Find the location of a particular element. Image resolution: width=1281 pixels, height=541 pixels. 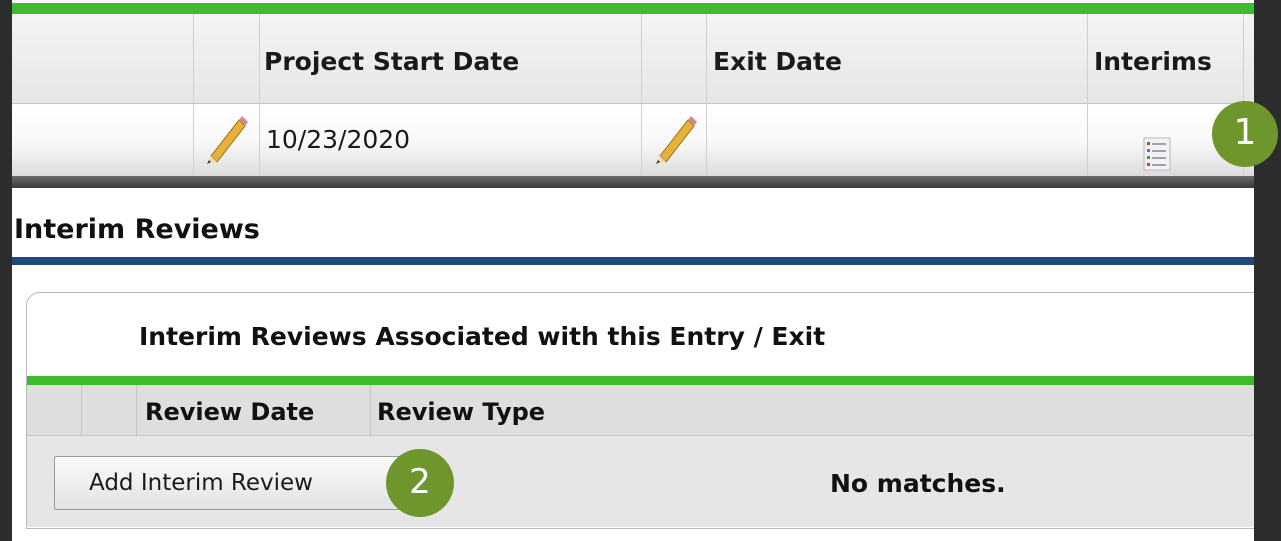

empty-state-text: No matches. is located at coordinates (918, 483).